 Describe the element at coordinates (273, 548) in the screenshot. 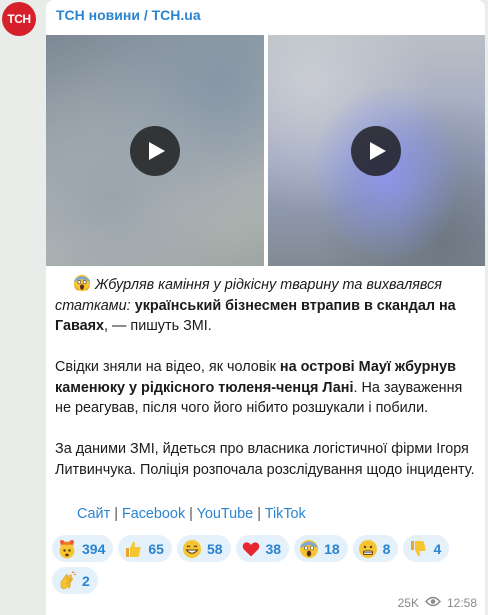

I see `reaction-count: 38` at that location.